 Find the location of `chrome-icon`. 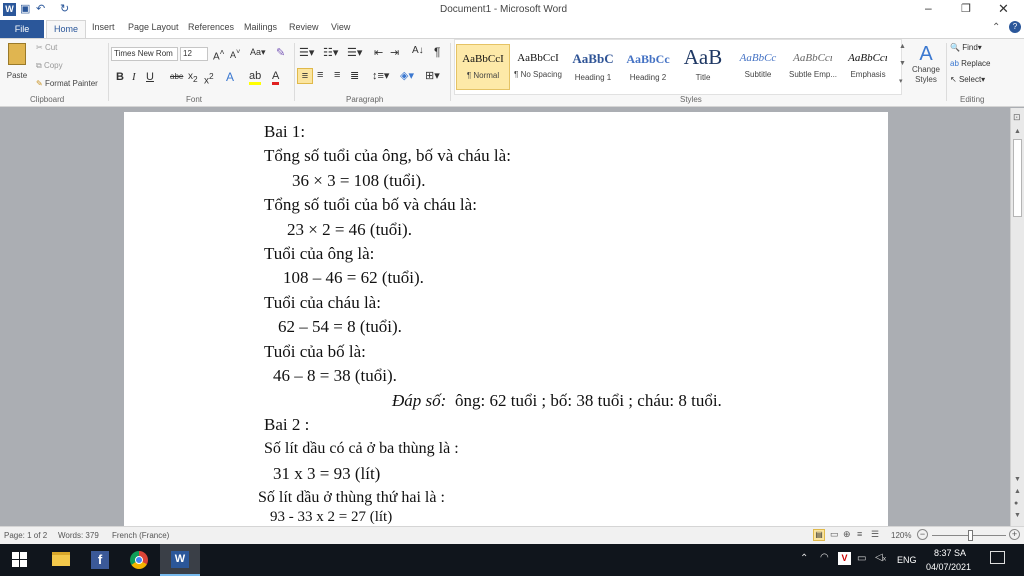

chrome-icon is located at coordinates (139, 560).